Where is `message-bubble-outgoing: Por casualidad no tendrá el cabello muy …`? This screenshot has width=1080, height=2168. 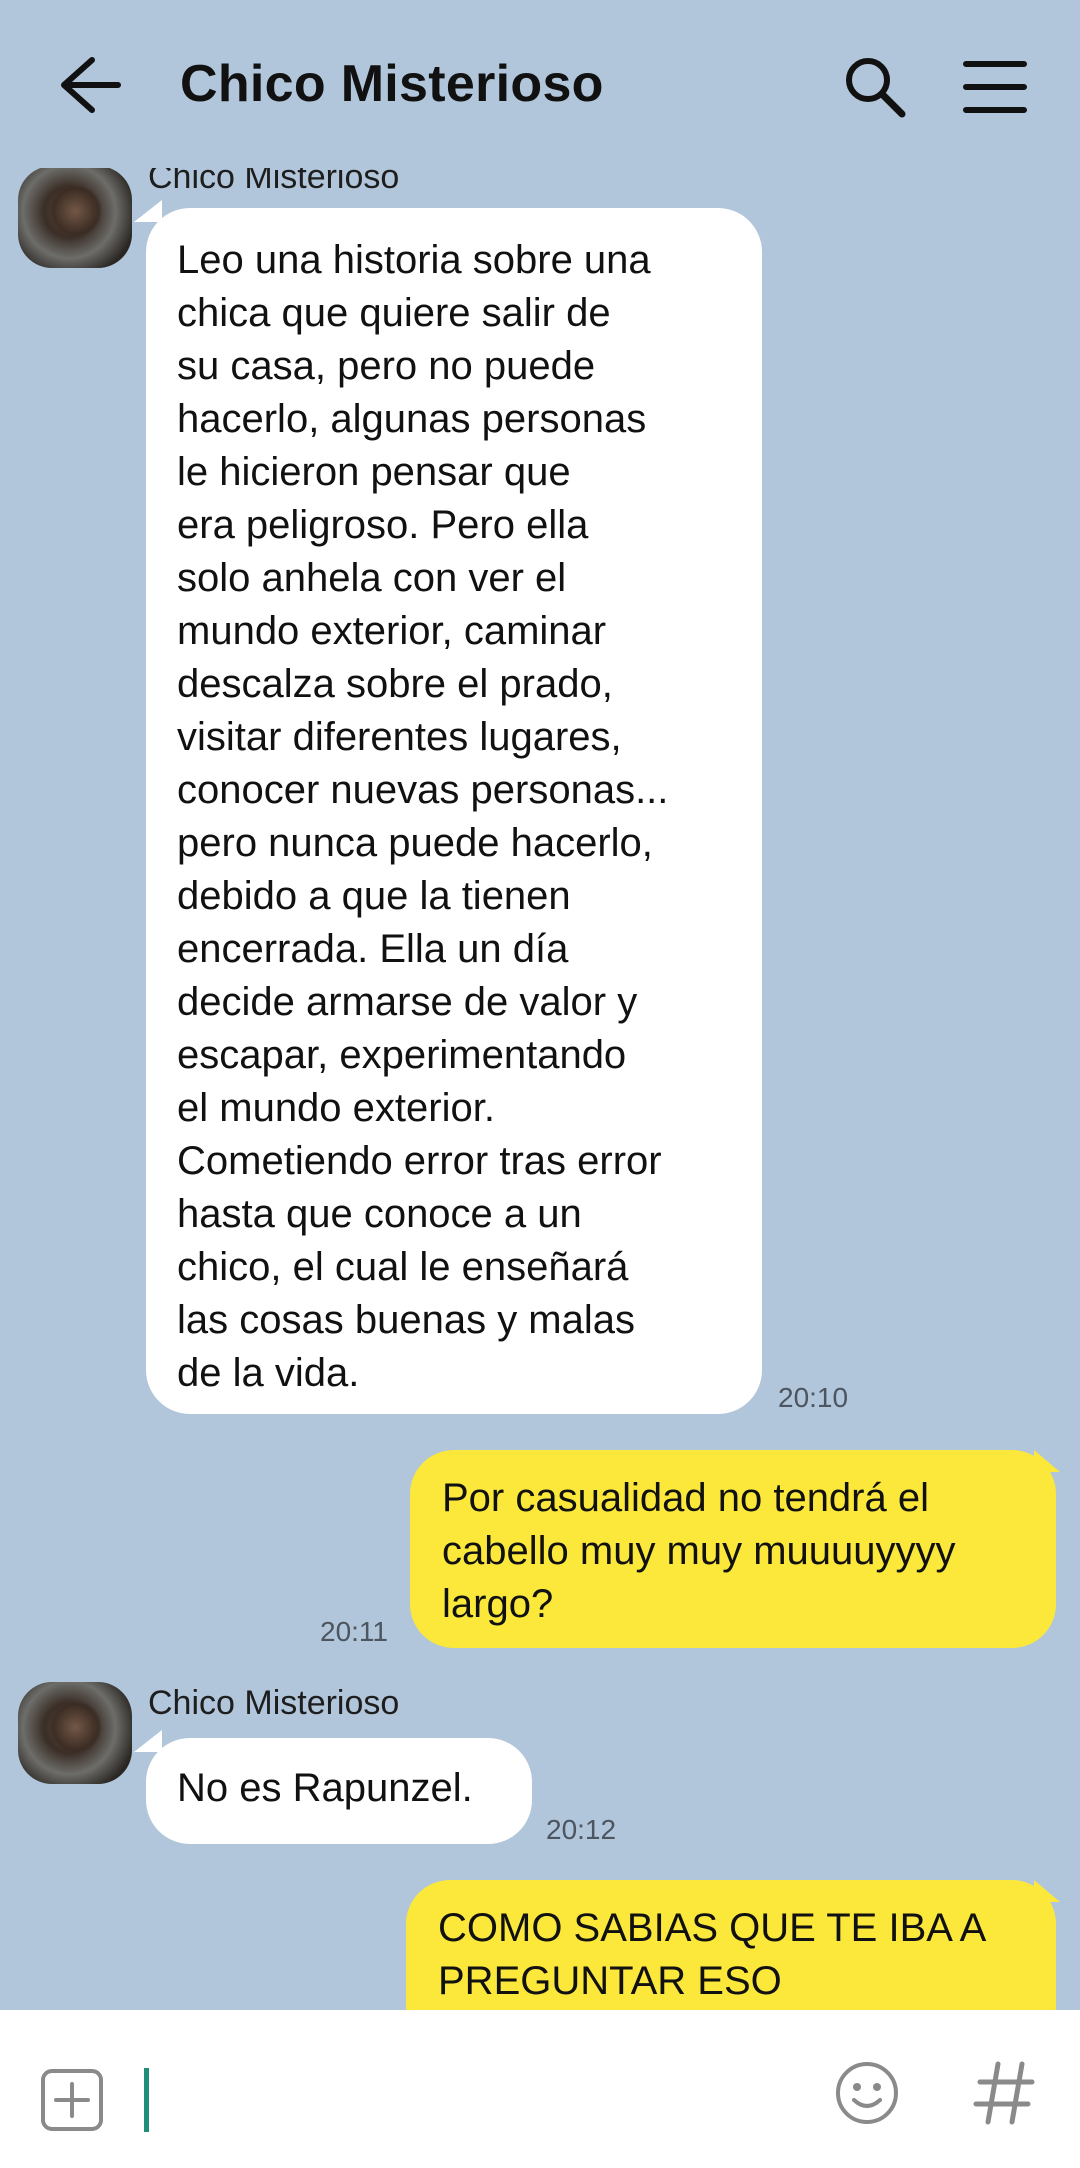 message-bubble-outgoing: Por casualidad no tendrá el cabello muy … is located at coordinates (733, 1549).